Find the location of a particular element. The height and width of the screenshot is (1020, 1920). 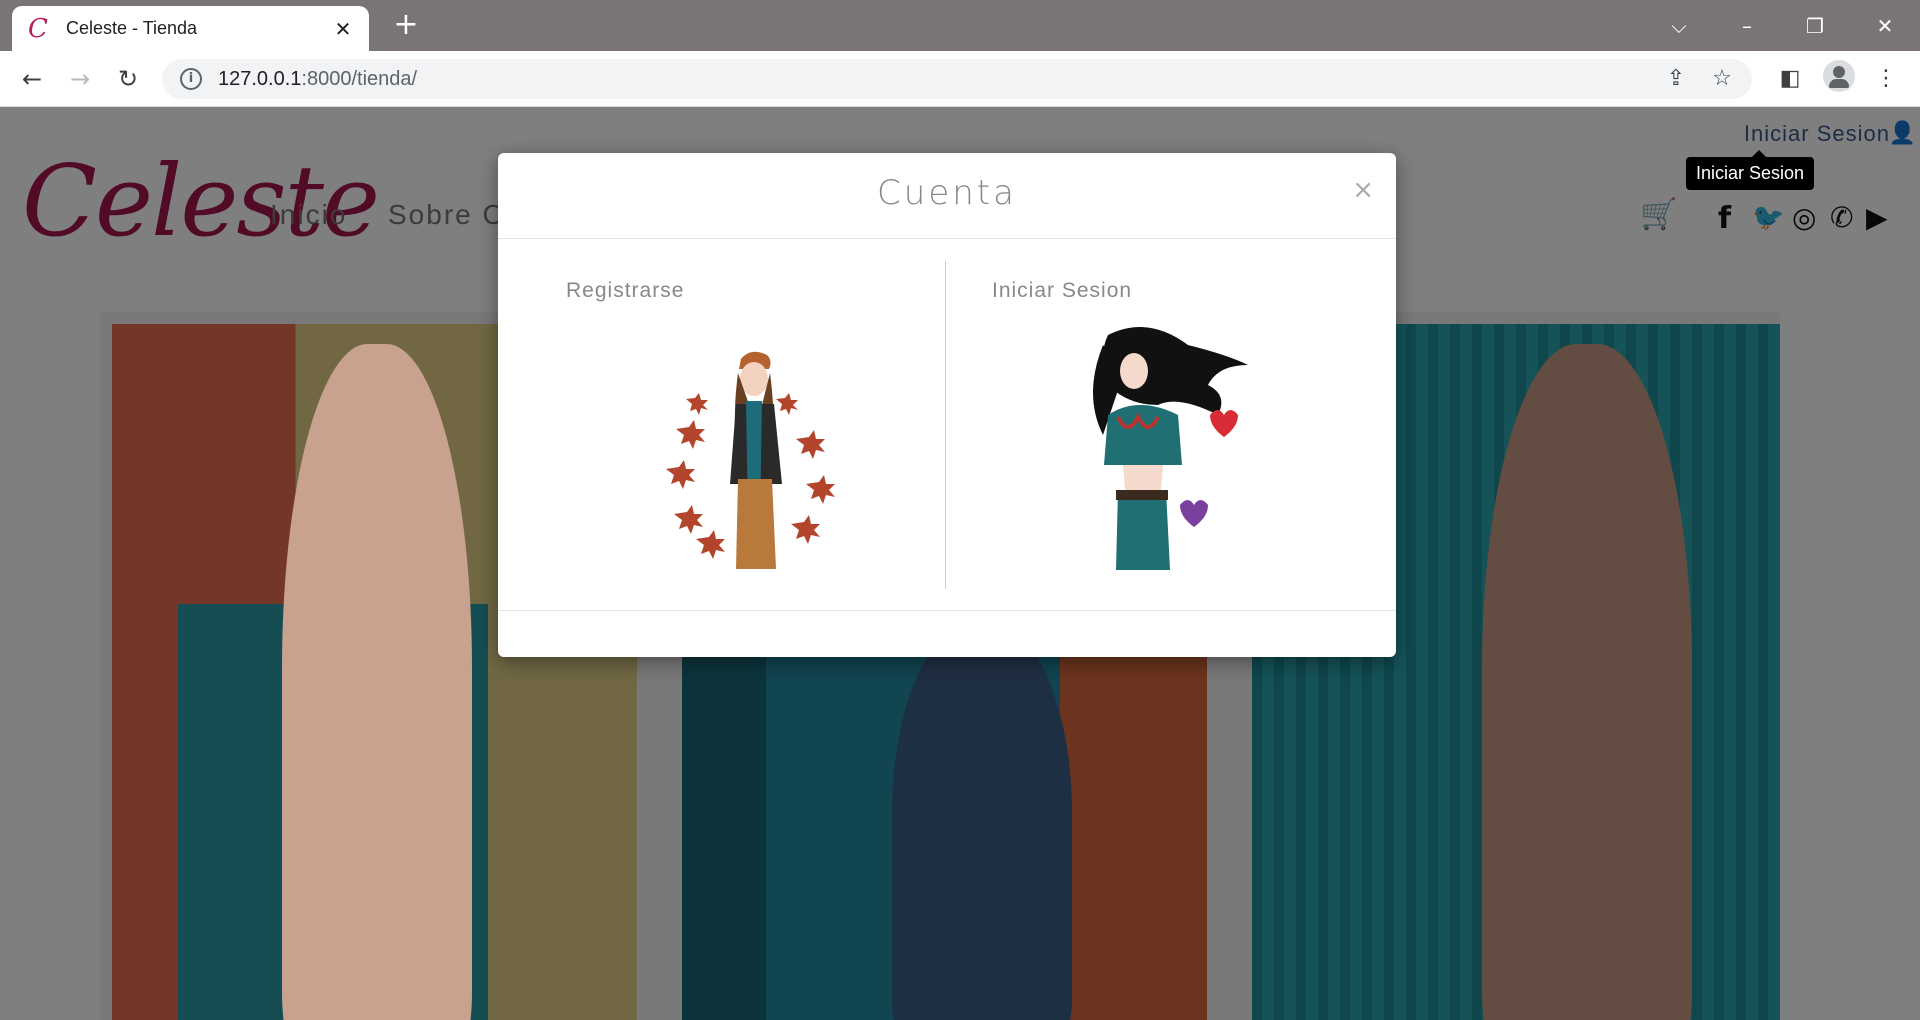

share-icon: ⇪ is located at coordinates (1676, 79).